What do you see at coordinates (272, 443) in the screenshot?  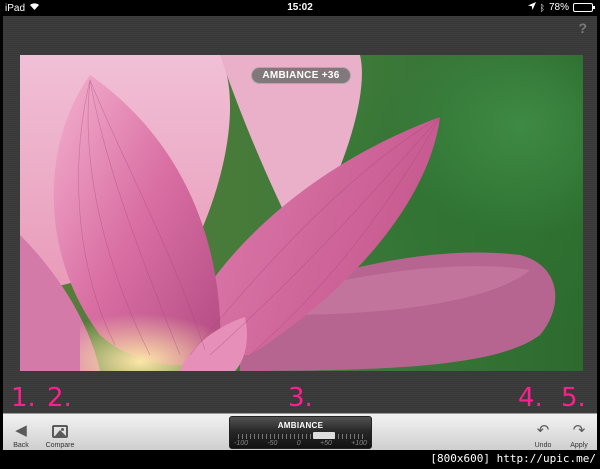 I see `scale-label: -50` at bounding box center [272, 443].